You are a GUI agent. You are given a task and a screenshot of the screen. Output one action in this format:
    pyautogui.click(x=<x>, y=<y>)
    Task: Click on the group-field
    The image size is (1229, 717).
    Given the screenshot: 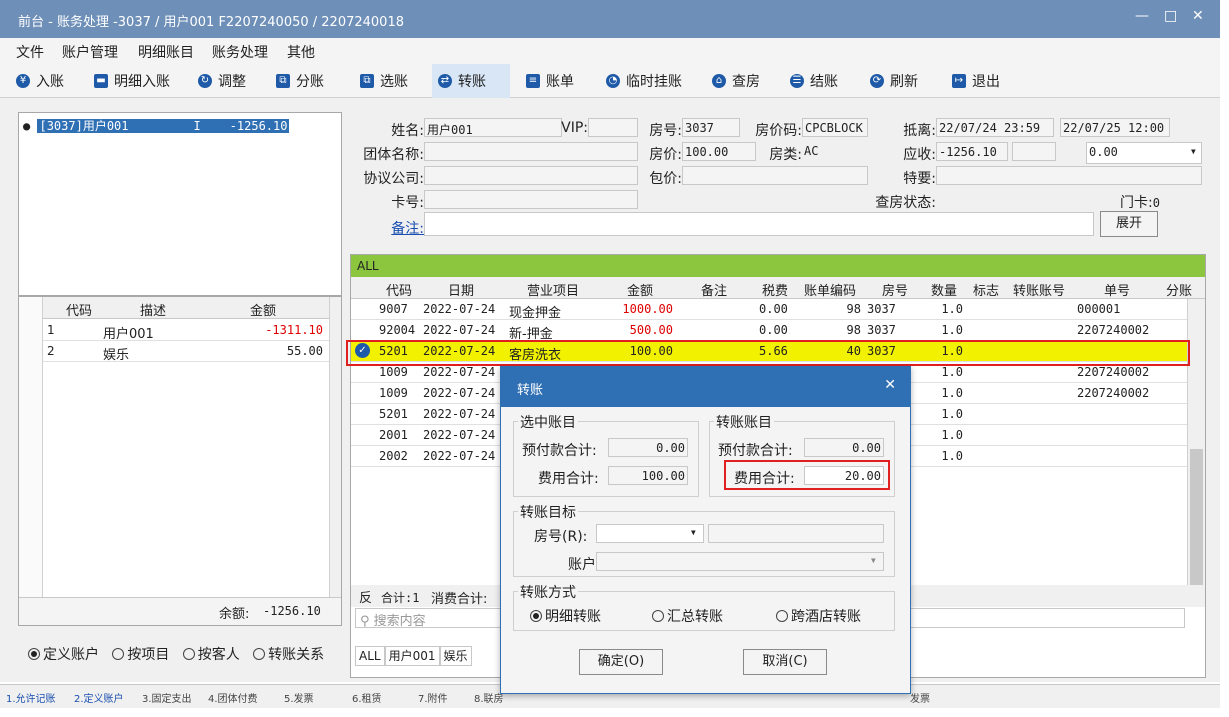 What is the action you would take?
    pyautogui.click(x=531, y=151)
    